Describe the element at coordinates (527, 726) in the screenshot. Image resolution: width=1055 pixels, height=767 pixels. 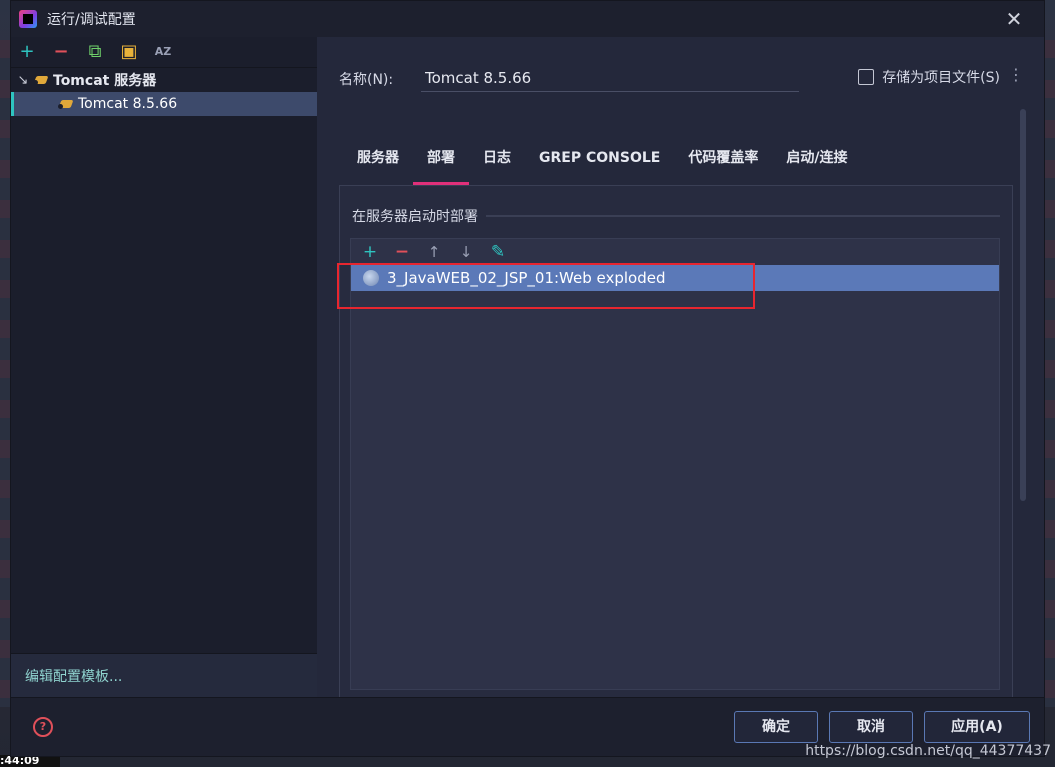
I see `dialog-button-bar: ? 确定 取消 应用(A)` at that location.